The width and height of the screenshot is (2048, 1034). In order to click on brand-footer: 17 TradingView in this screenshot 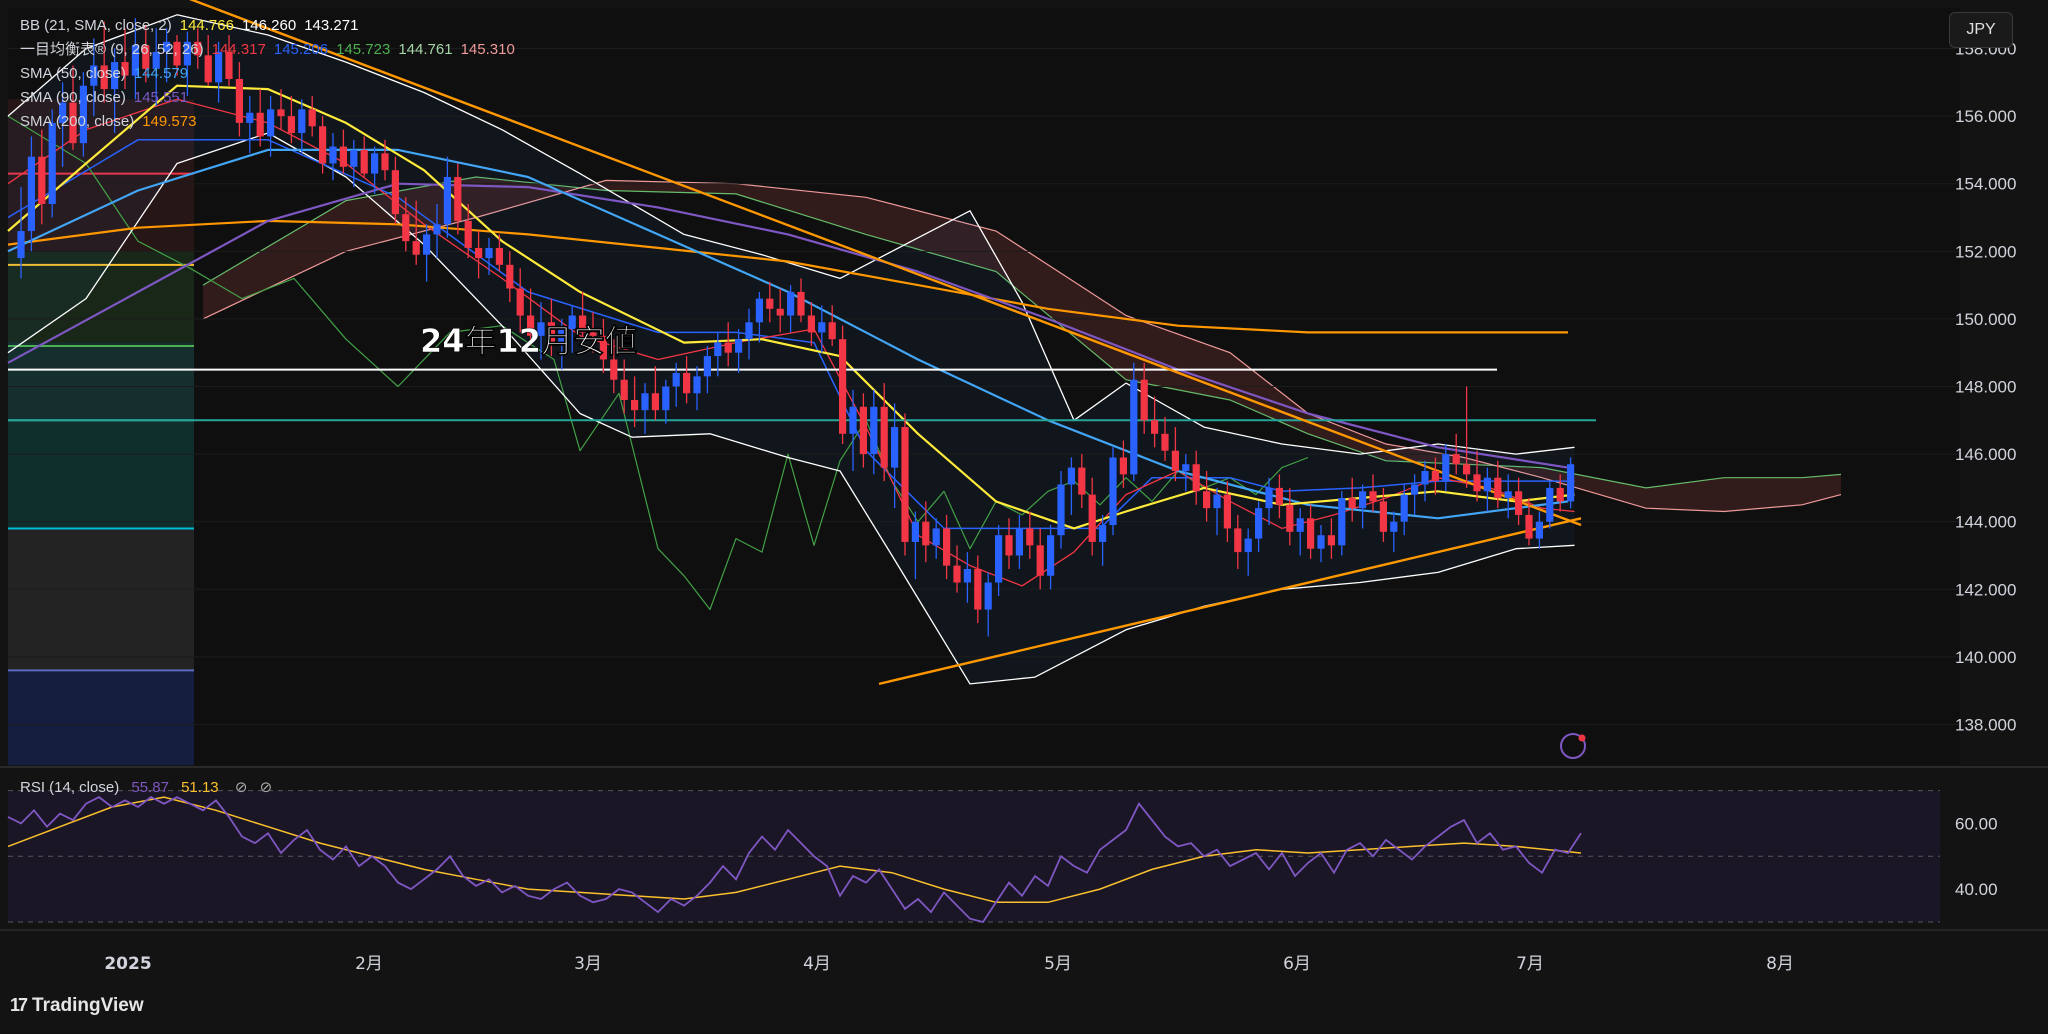, I will do `click(77, 1006)`.